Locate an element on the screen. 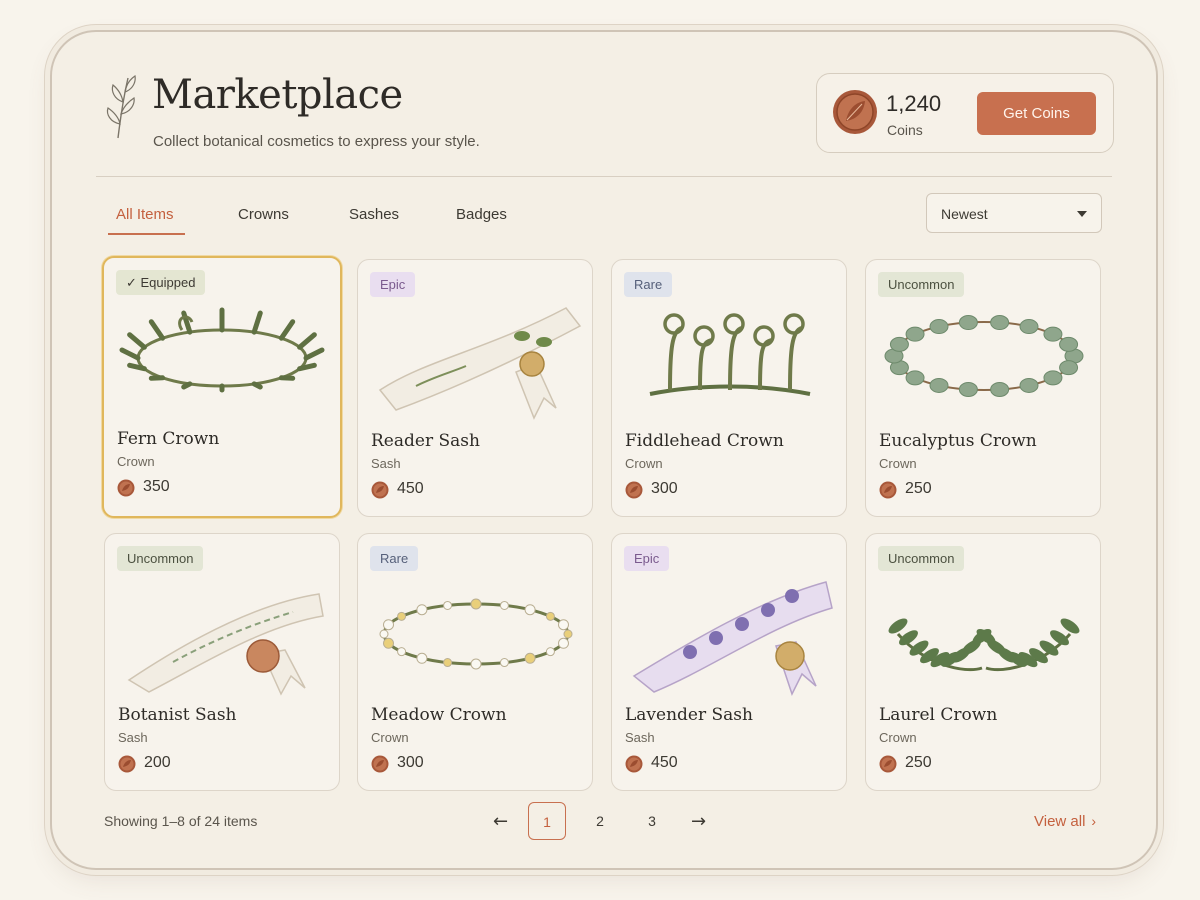  item-name: Laurel Crown is located at coordinates (938, 715).